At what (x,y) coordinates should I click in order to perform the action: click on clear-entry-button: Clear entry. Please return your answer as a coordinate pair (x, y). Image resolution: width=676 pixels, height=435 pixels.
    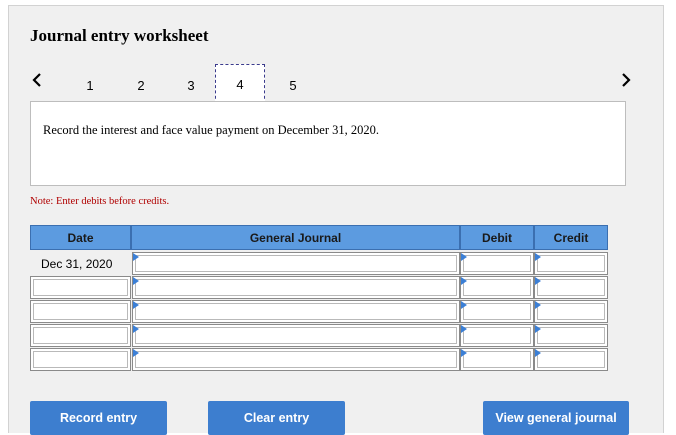
    Looking at the image, I should click on (276, 418).